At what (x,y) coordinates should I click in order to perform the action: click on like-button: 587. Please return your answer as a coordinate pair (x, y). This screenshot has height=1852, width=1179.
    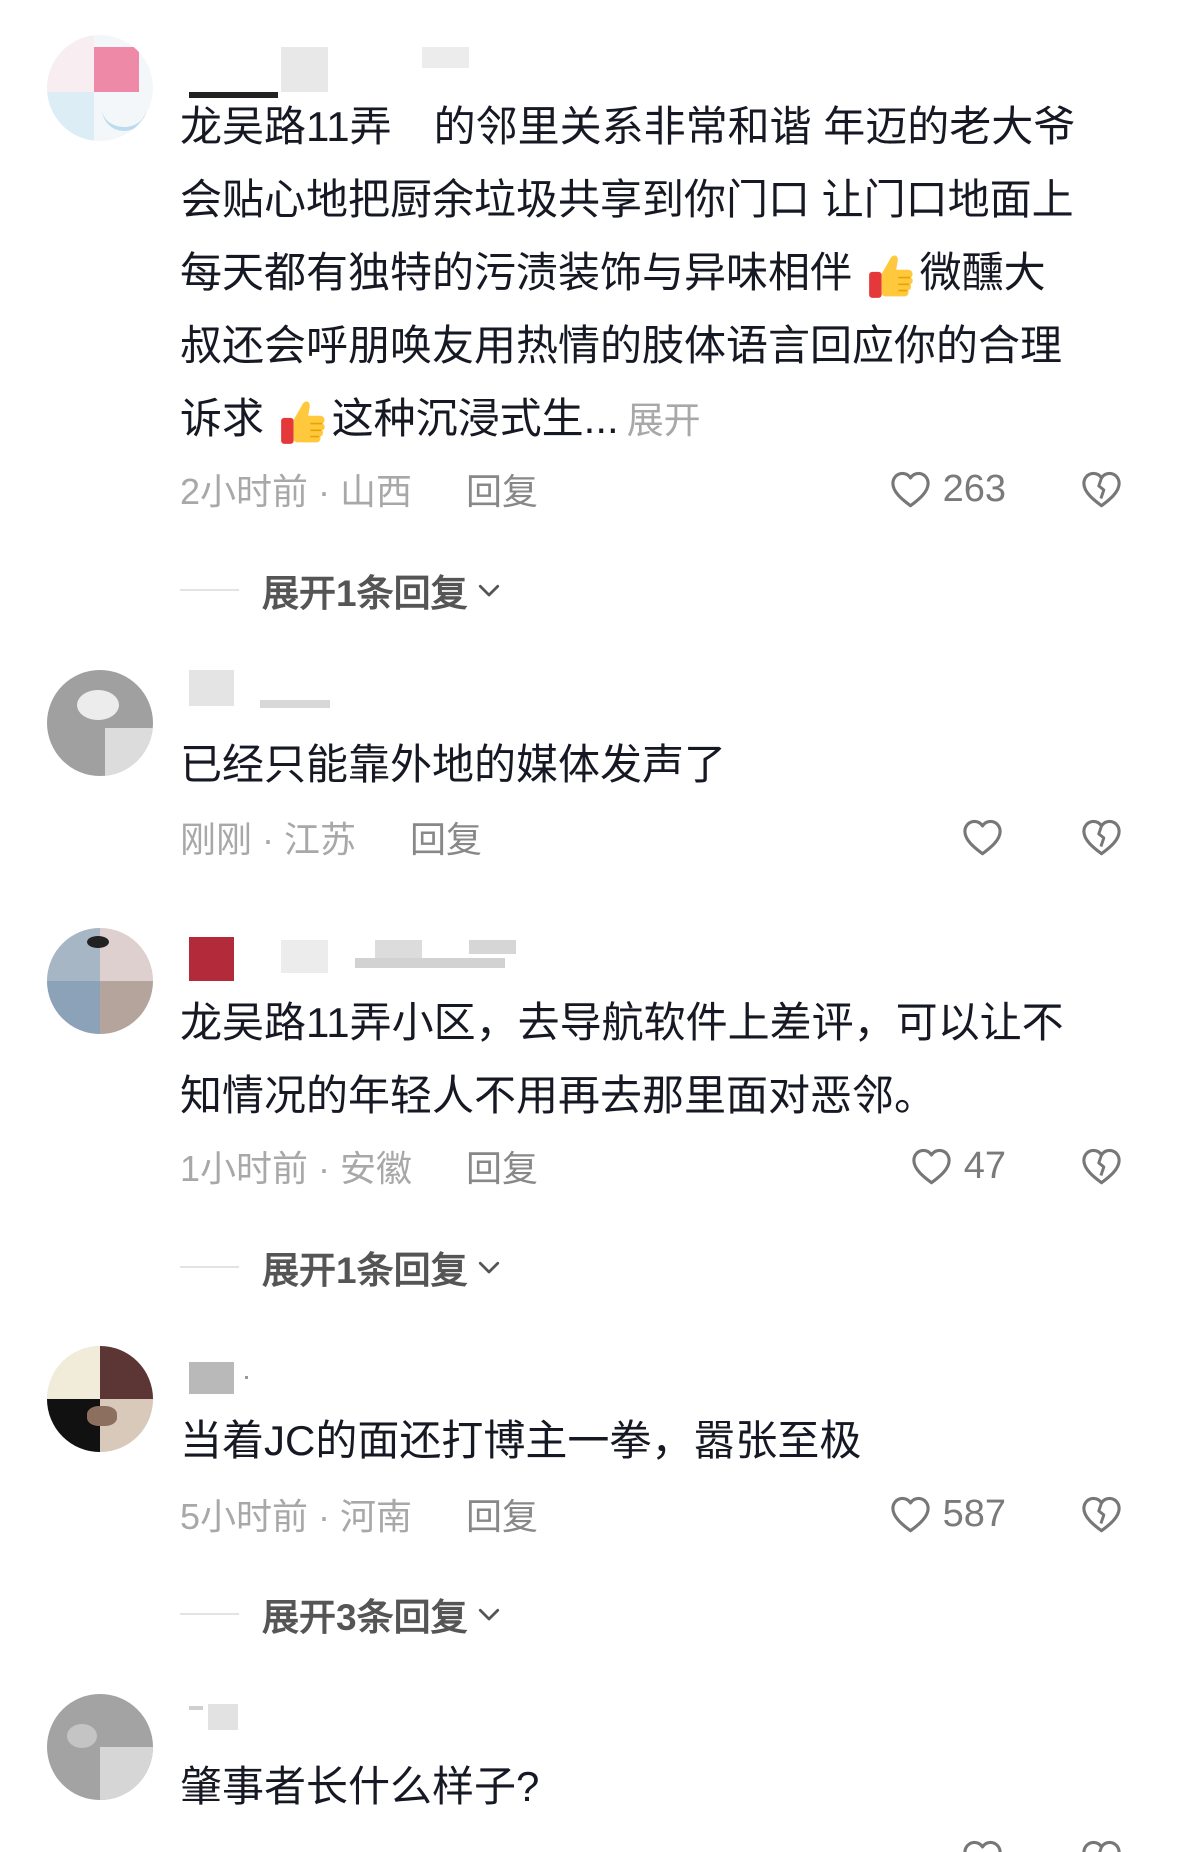
    Looking at the image, I should click on (946, 1514).